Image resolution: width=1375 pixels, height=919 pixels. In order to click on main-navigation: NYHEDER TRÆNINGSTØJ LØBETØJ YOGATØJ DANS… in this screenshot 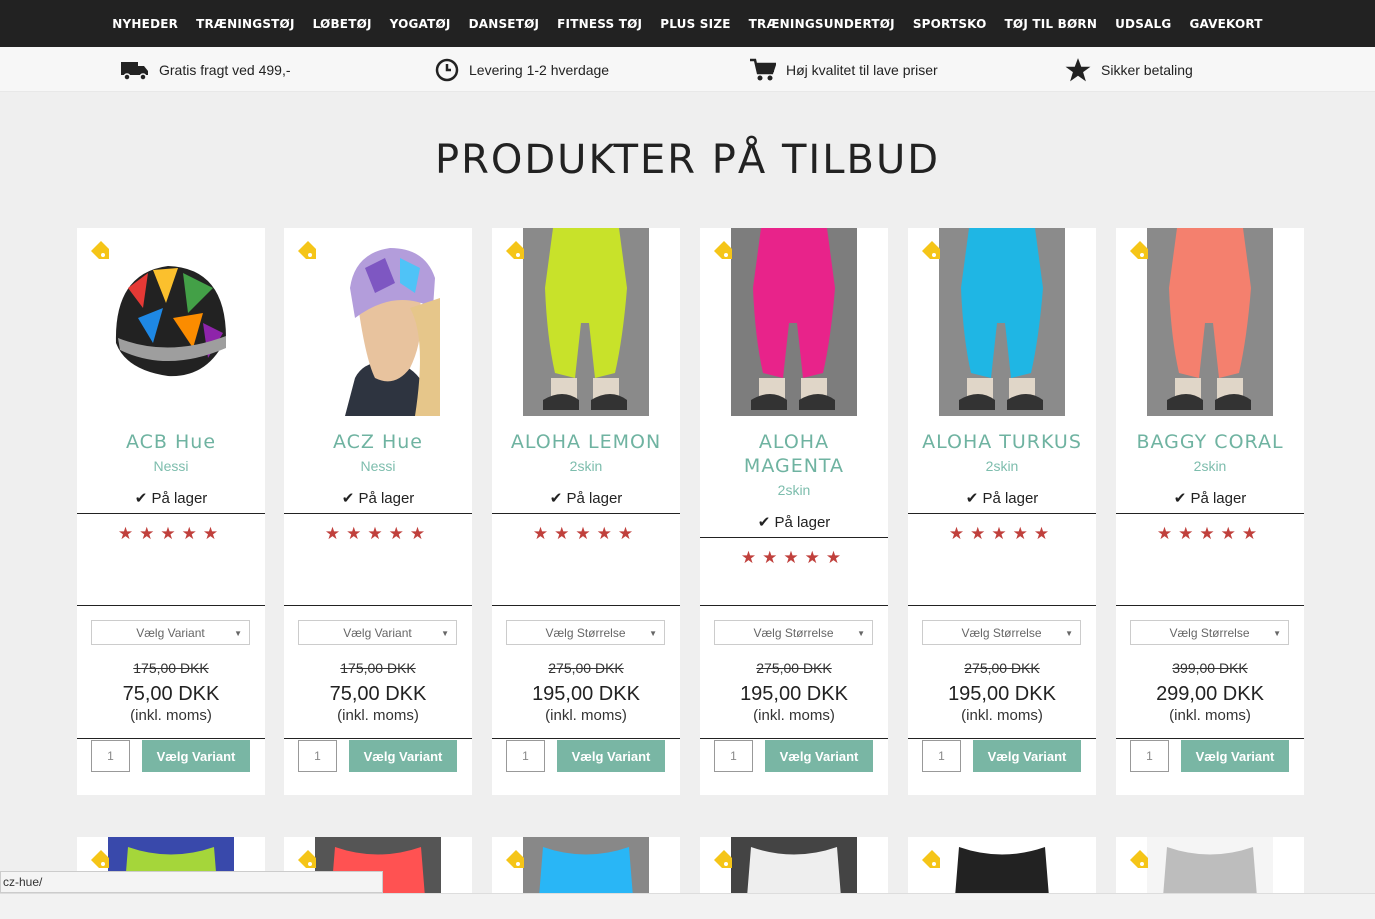, I will do `click(687, 23)`.